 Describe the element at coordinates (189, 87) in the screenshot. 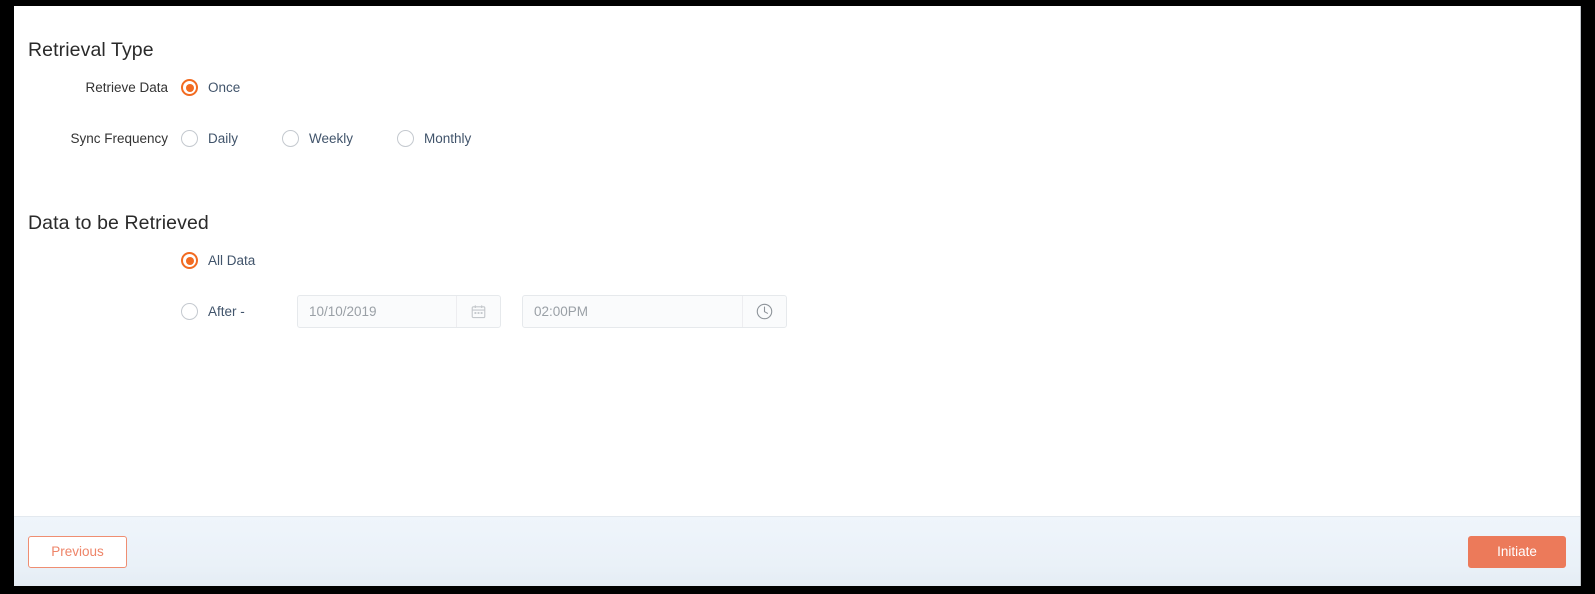

I see `radio-once` at that location.